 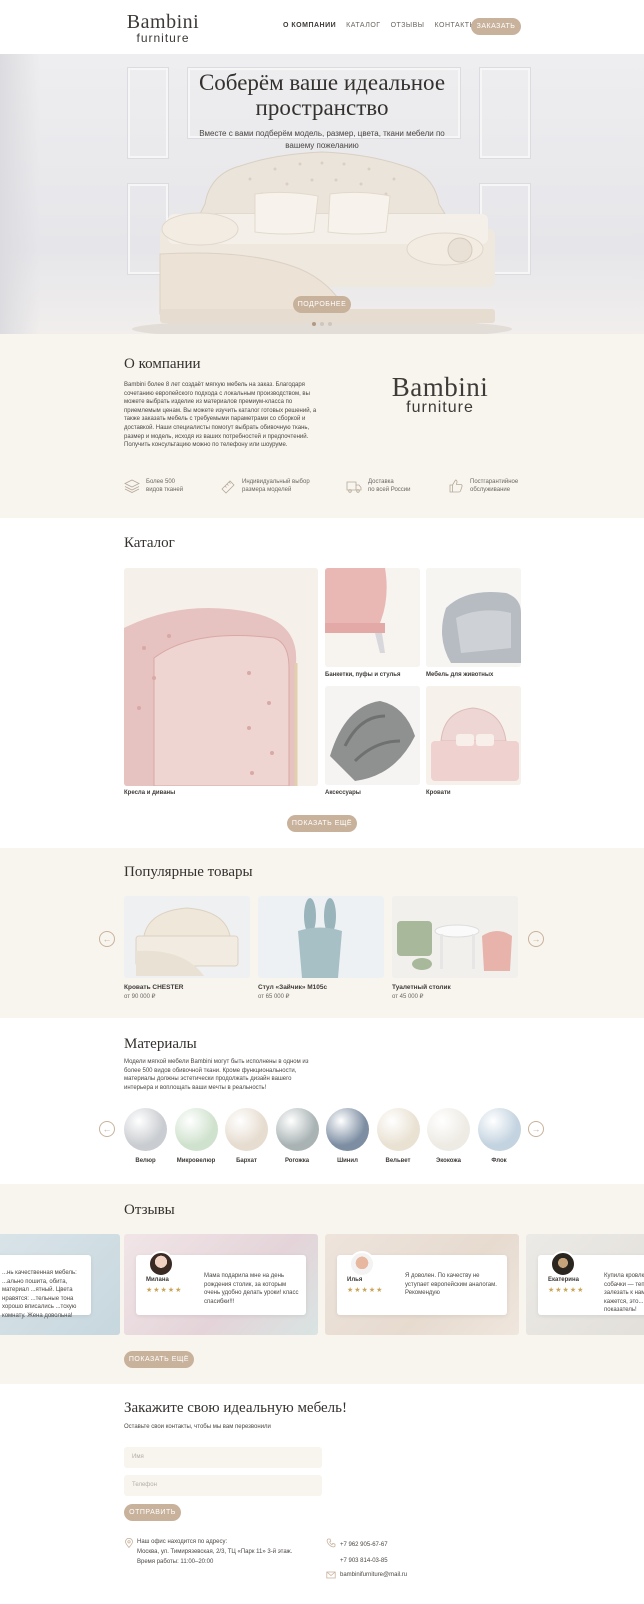 I want to click on layers-icon, so click(x=132, y=486).